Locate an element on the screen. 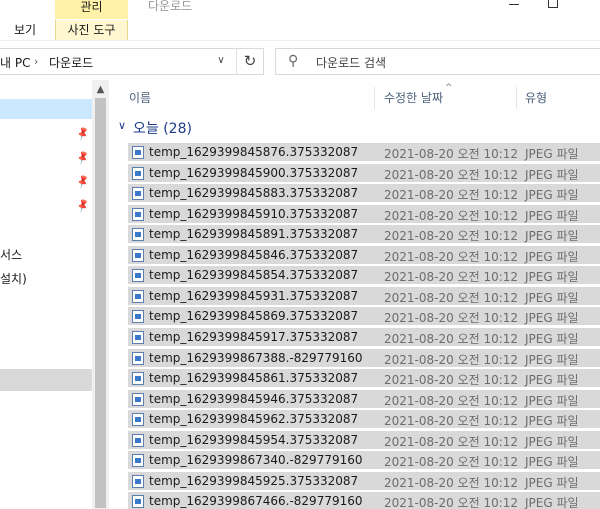  scroll-up-icon: ▲ is located at coordinates (100, 89).